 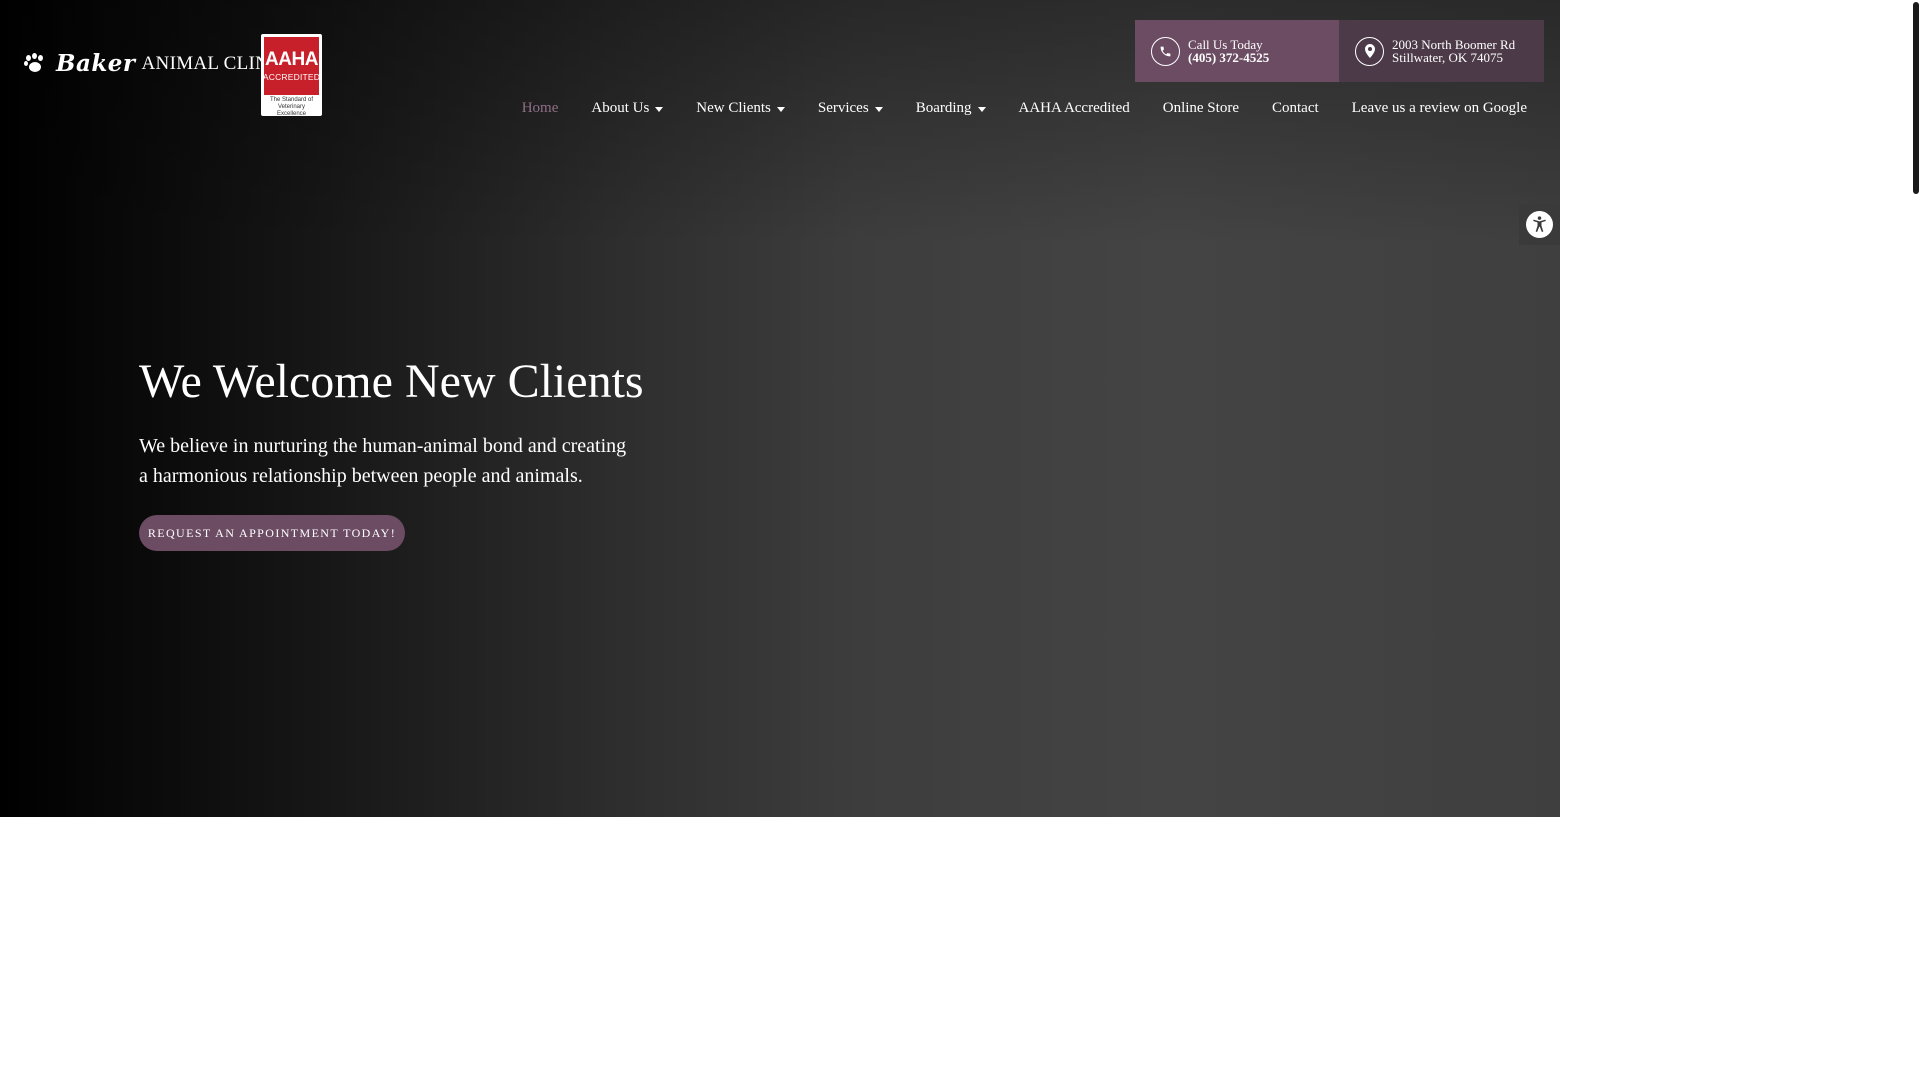 What do you see at coordinates (843, 108) in the screenshot?
I see `nav-item-label: Services` at bounding box center [843, 108].